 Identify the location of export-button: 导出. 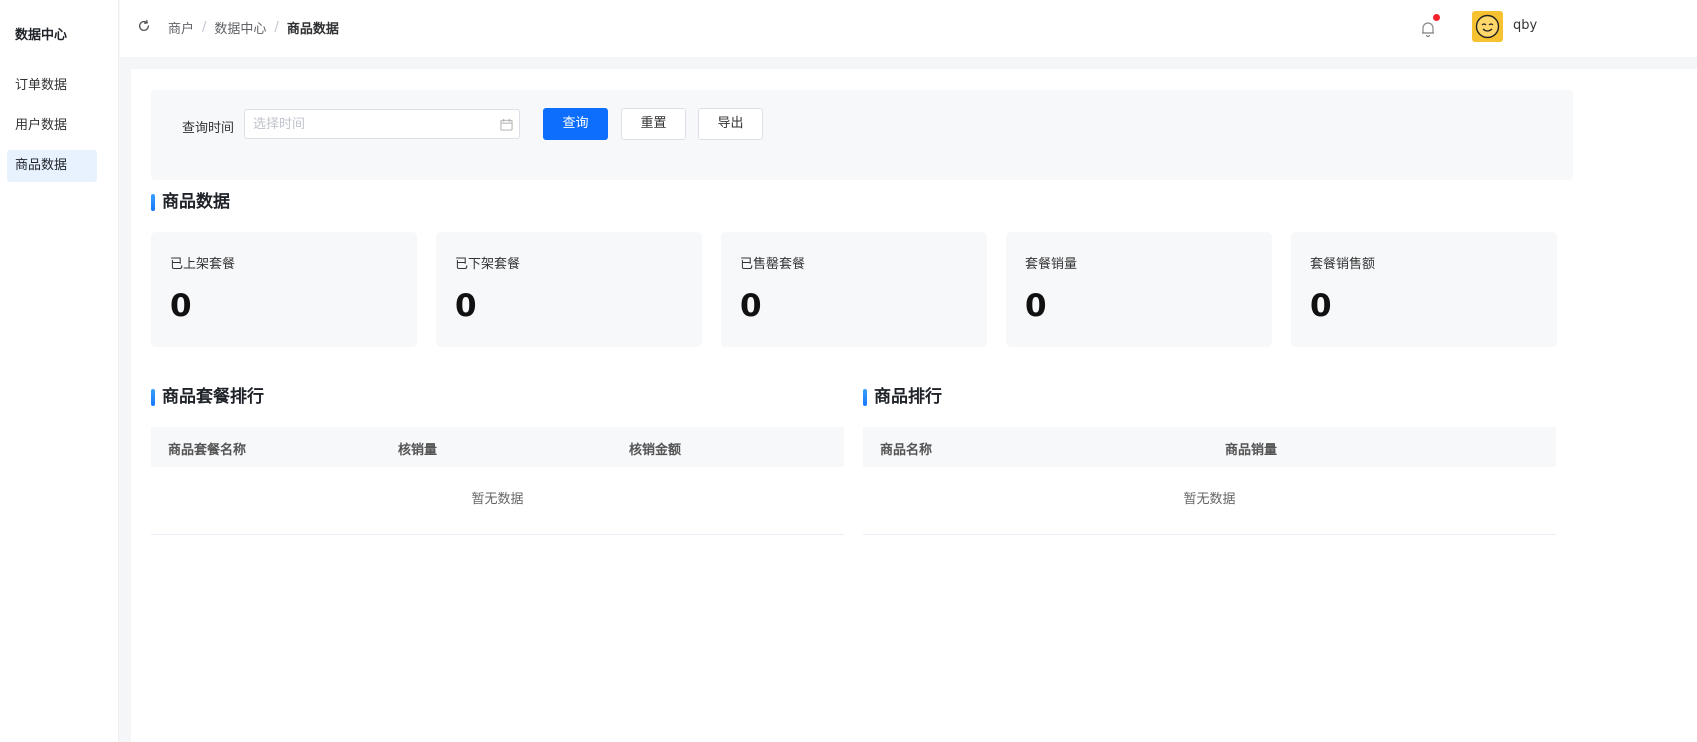
(730, 124).